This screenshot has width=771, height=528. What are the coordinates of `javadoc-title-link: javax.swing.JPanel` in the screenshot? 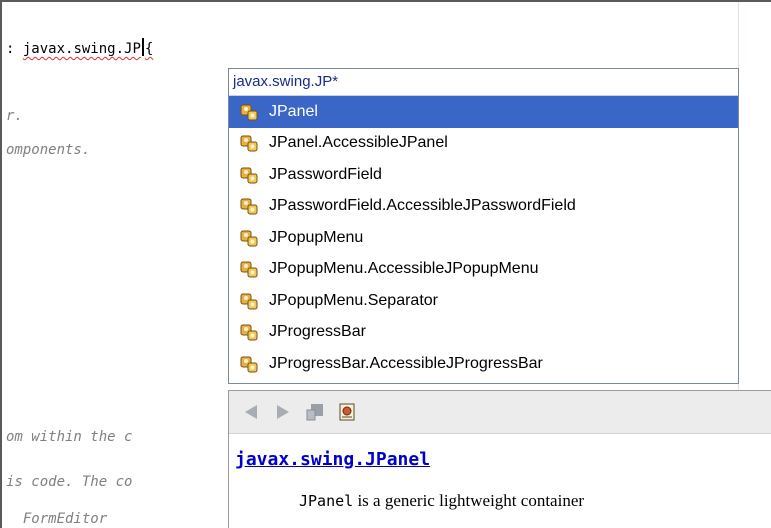 It's located at (332, 459).